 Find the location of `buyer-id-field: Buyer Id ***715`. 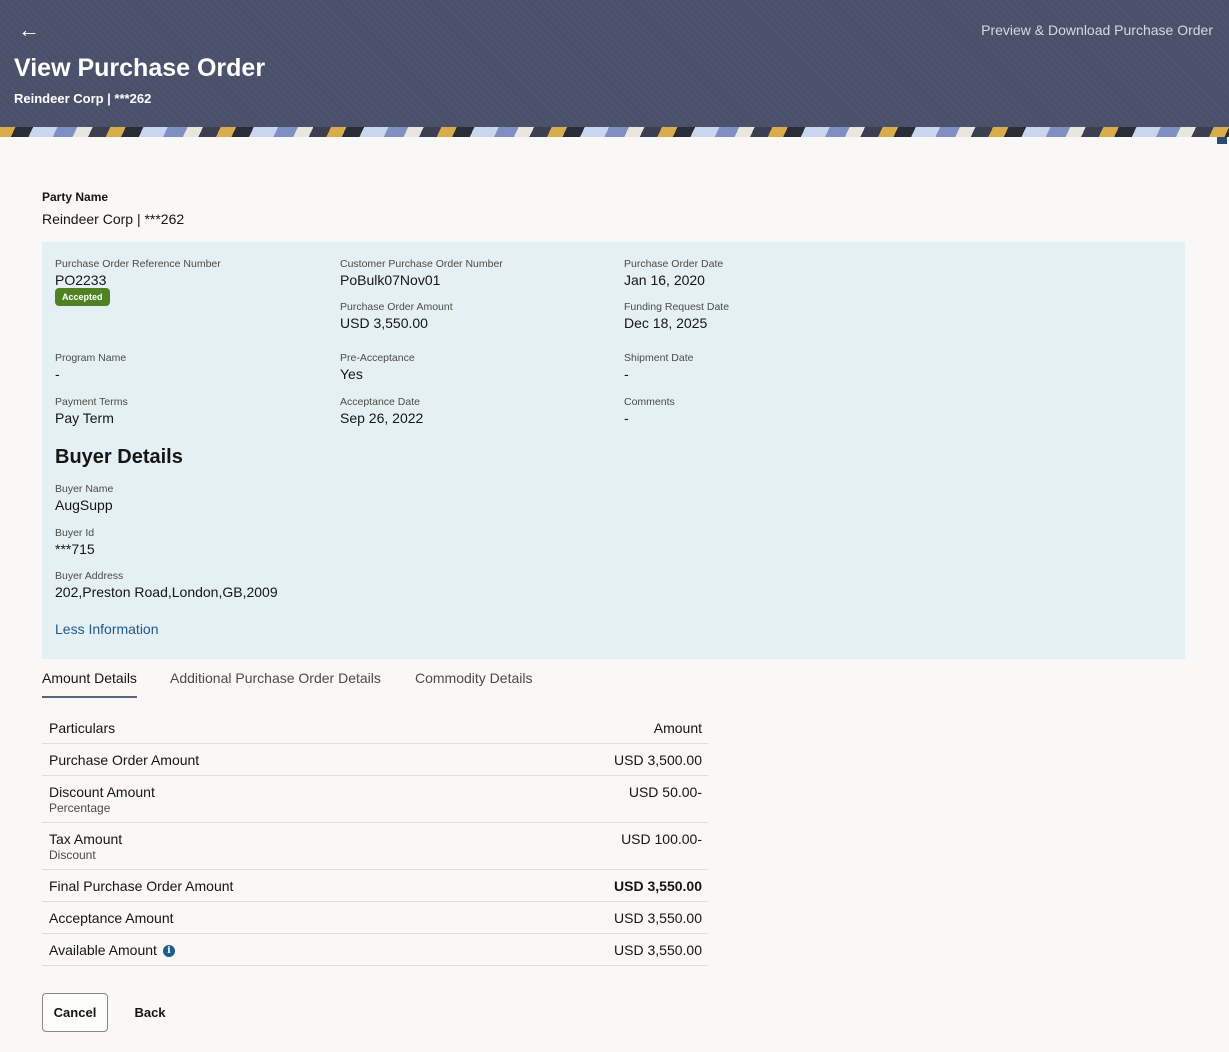

buyer-id-field: Buyer Id ***715 is located at coordinates (75, 542).